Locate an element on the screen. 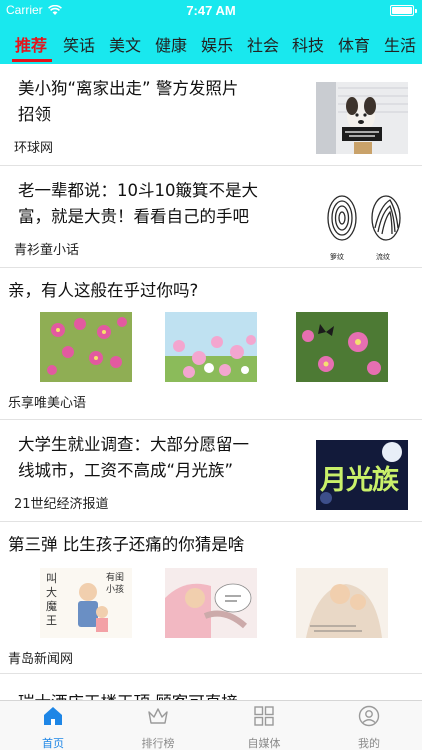 The image size is (422, 750). news-title-line: 富，就是大贵！看看自己的手吧 is located at coordinates (133, 216).